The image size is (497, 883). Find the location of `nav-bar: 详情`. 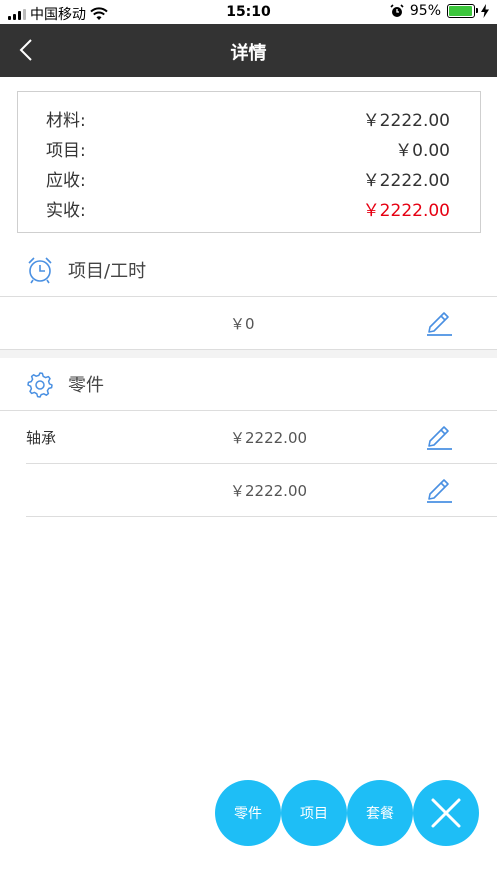

nav-bar: 详情 is located at coordinates (248, 50).